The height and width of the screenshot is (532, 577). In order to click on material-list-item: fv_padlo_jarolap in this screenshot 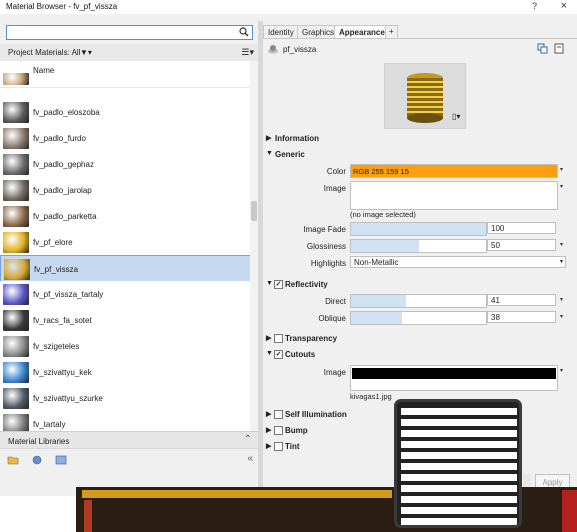, I will do `click(125, 190)`.